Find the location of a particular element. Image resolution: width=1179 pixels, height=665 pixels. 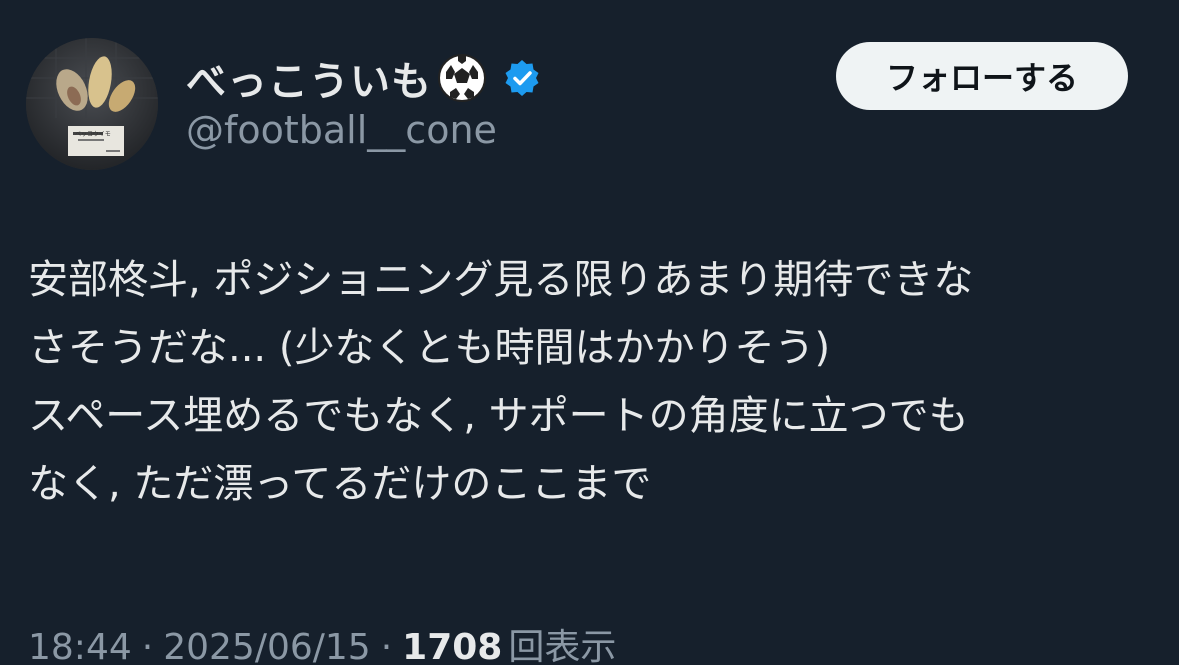

tweet-line: なく, ただ漂ってるだけのここまで is located at coordinates (340, 484).